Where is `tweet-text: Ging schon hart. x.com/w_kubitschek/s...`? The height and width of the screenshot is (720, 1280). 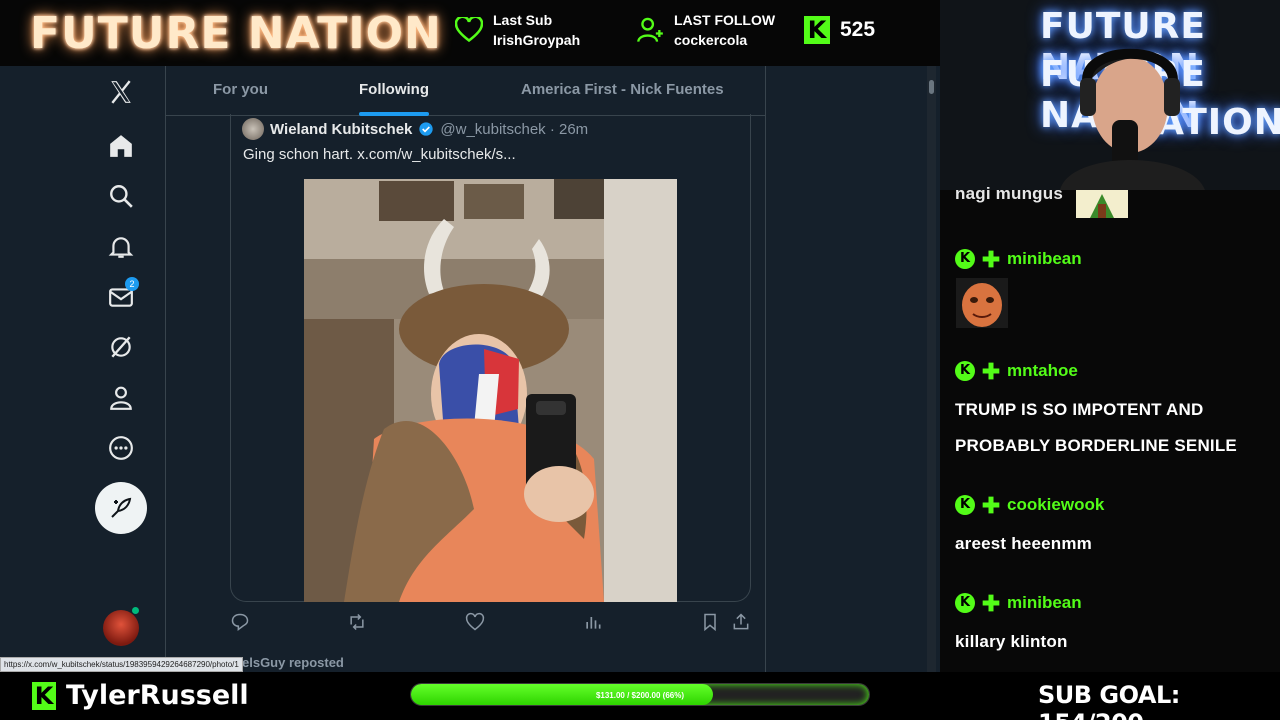 tweet-text: Ging schon hart. x.com/w_kubitschek/s... is located at coordinates (379, 154).